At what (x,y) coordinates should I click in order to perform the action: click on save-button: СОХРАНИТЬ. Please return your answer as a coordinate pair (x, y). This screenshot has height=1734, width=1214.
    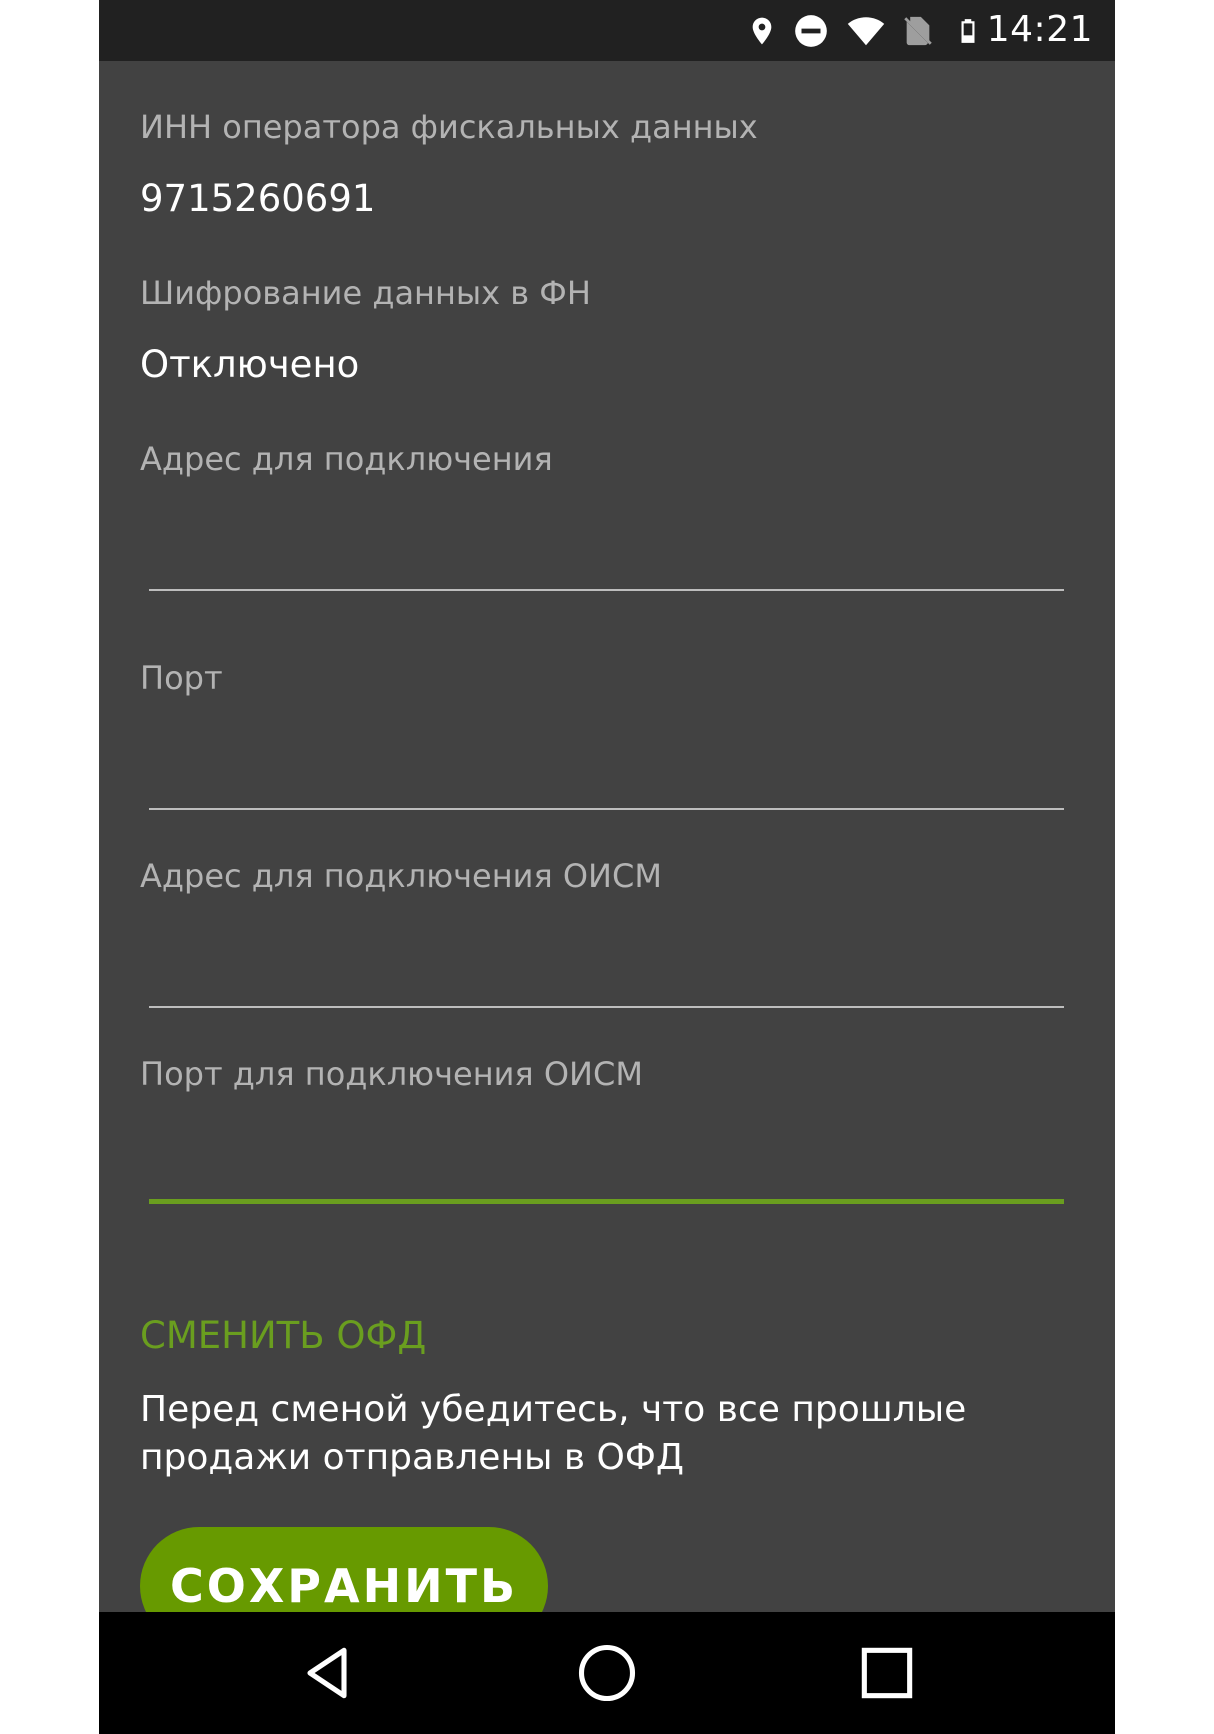
    Looking at the image, I should click on (344, 1569).